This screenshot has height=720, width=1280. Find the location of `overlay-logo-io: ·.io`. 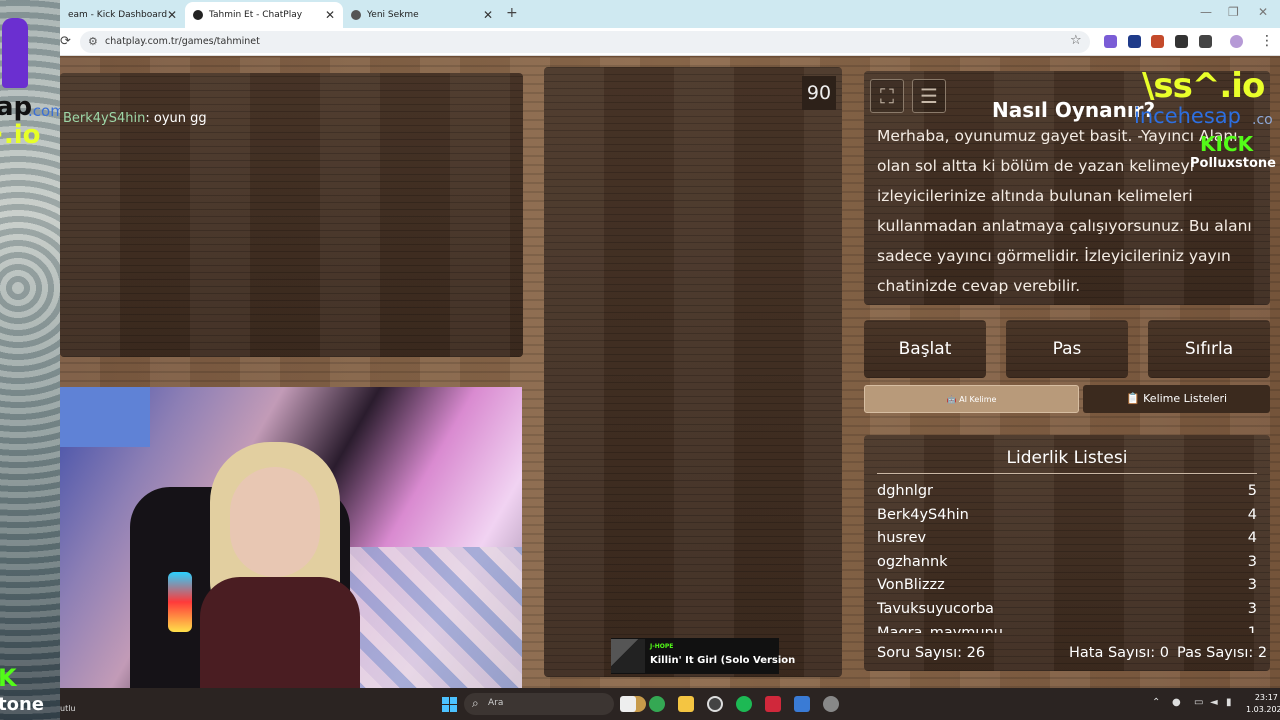

overlay-logo-io: ·.io is located at coordinates (20, 135).